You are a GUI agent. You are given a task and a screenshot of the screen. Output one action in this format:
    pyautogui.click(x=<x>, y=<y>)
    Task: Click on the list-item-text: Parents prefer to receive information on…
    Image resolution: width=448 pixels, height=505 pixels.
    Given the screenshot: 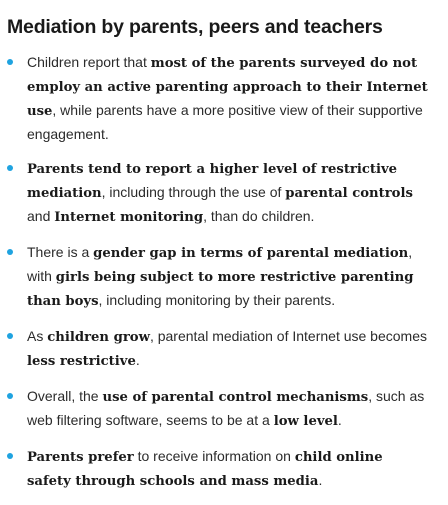 What is the action you would take?
    pyautogui.click(x=205, y=468)
    